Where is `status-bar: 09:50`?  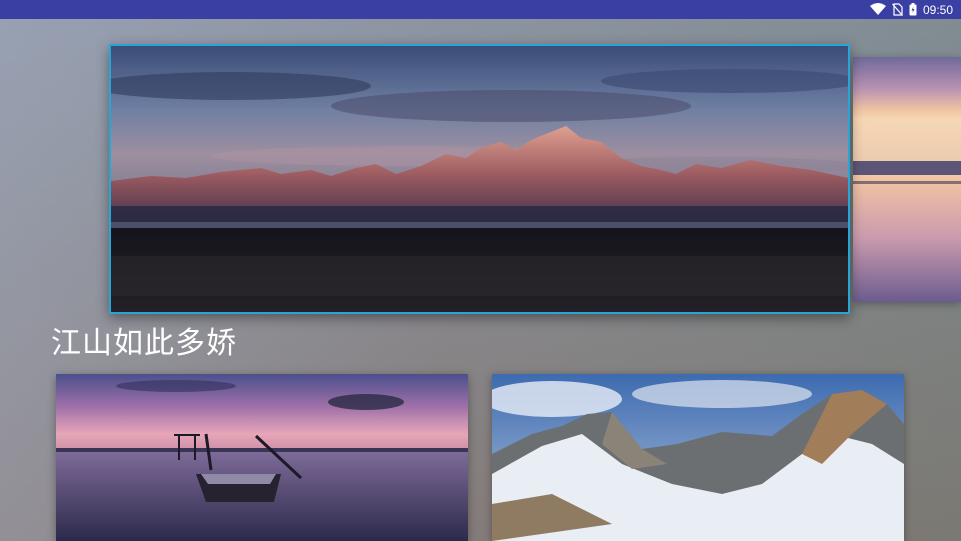 status-bar: 09:50 is located at coordinates (480, 9).